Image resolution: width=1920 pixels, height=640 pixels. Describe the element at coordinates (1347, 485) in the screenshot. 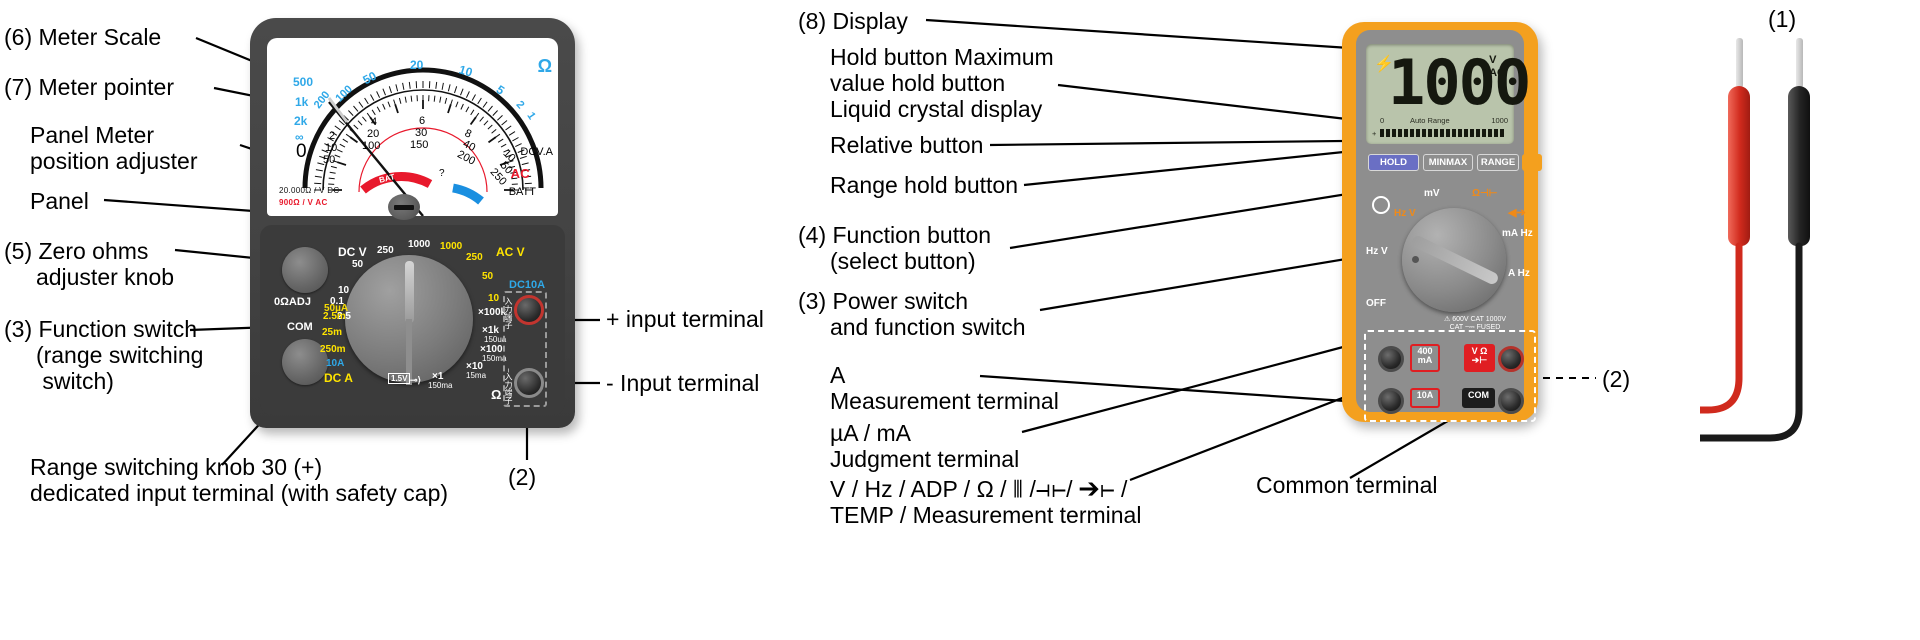

I see `label-common-terminal: Common terminal` at that location.